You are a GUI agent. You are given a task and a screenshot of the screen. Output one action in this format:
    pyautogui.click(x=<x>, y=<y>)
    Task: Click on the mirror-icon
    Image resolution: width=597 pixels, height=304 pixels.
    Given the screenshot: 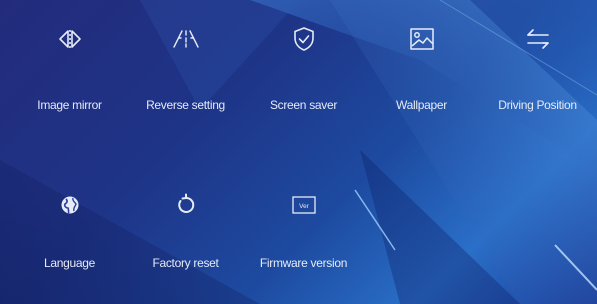 What is the action you would take?
    pyautogui.click(x=70, y=39)
    